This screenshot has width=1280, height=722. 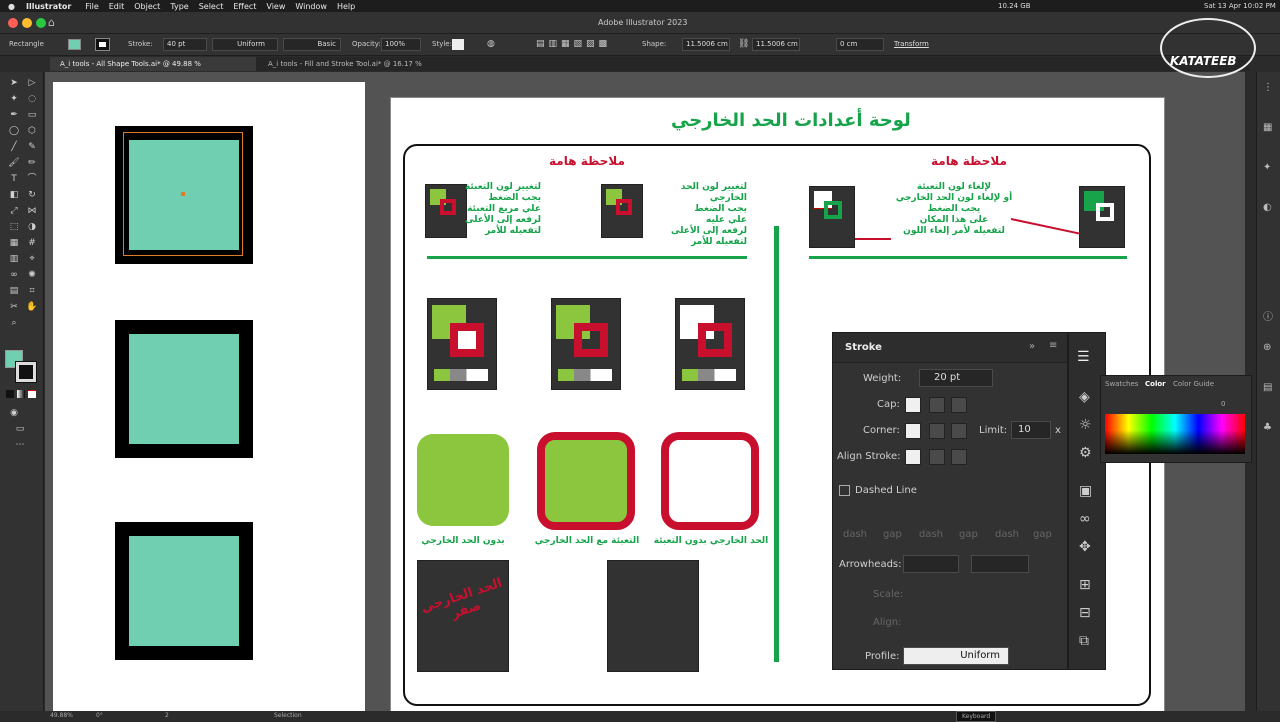 I want to click on gradient-tool-icon: ▥, so click(x=14, y=259).